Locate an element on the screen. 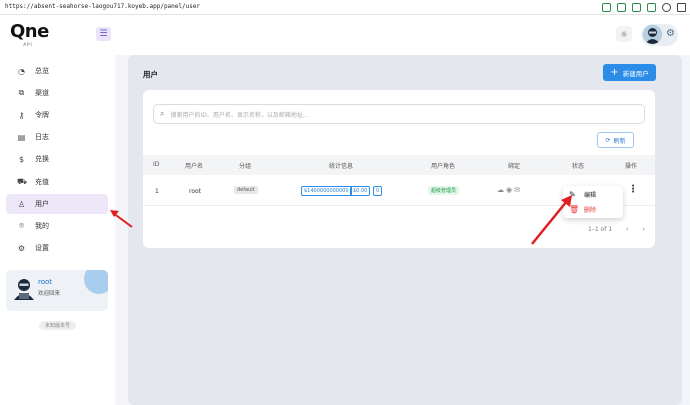 The image size is (690, 405). extension-icon is located at coordinates (666, 7).